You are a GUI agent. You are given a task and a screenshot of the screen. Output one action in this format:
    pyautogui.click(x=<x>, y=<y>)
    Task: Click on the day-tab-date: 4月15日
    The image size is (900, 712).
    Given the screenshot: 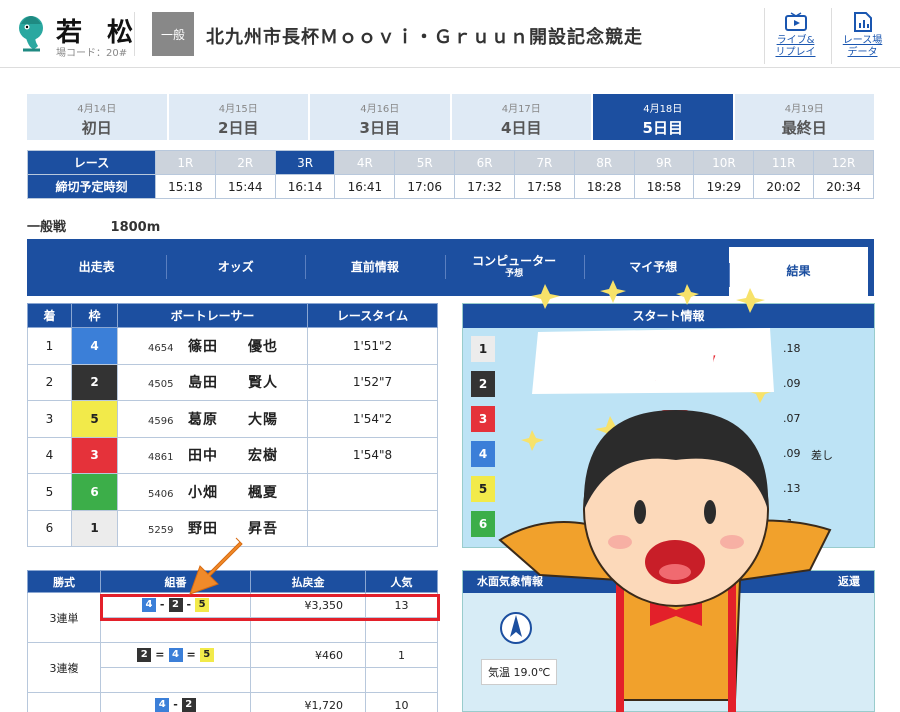 What is the action you would take?
    pyautogui.click(x=238, y=109)
    